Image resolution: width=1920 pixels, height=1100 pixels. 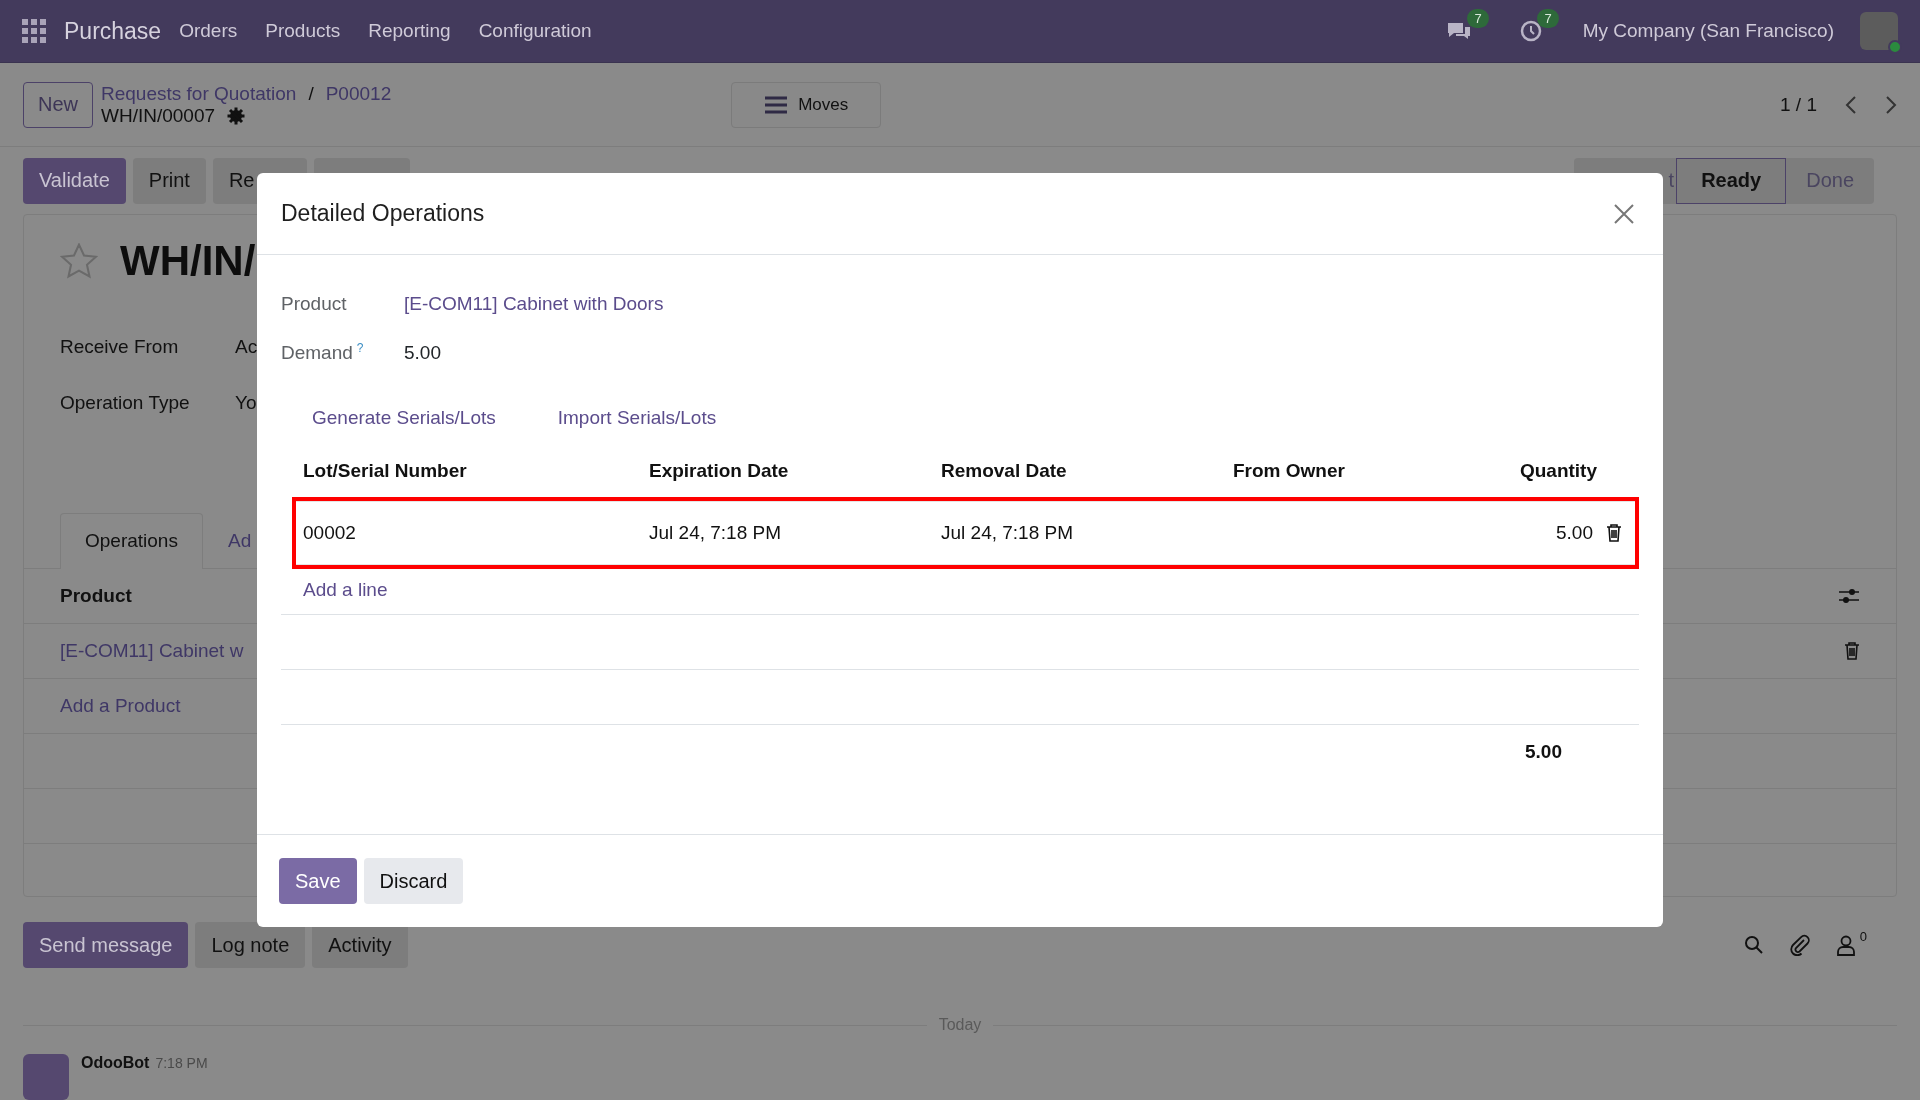 I want to click on column-header: Expiration Date, so click(x=795, y=471).